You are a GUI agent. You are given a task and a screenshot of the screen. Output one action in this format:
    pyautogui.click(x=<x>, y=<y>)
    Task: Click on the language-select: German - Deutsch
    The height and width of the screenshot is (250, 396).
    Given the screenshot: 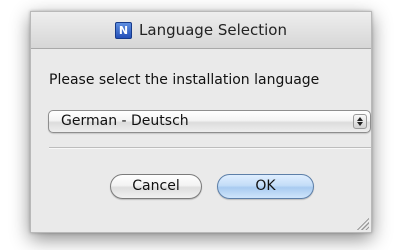 What is the action you would take?
    pyautogui.click(x=209, y=121)
    